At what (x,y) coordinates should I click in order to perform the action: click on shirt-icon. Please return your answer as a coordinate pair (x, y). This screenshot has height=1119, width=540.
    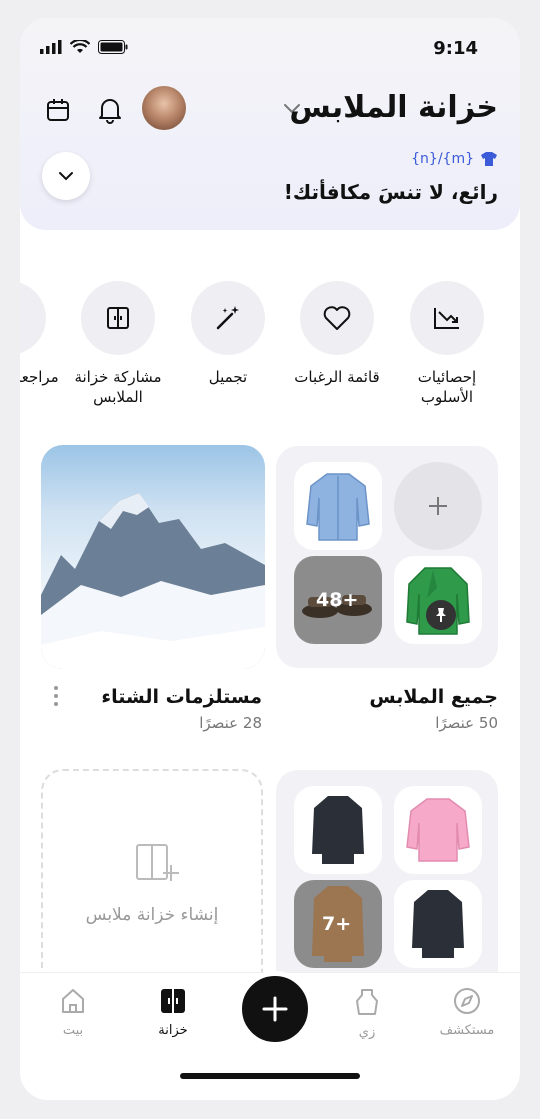
    Looking at the image, I should click on (489, 159).